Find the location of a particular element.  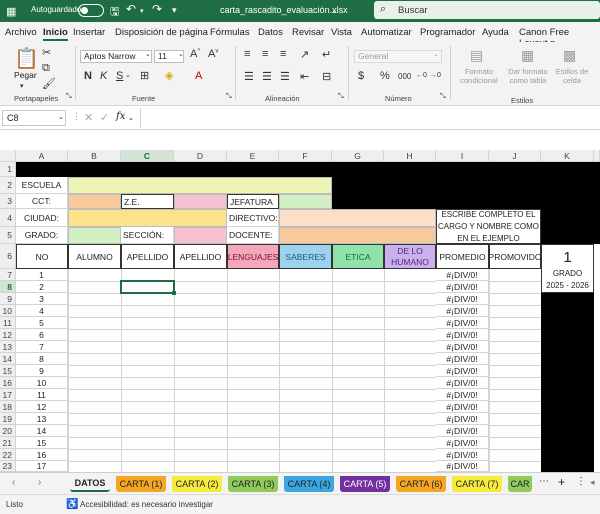

clipboard-launcher-icon: ⤡ is located at coordinates (69, 97).